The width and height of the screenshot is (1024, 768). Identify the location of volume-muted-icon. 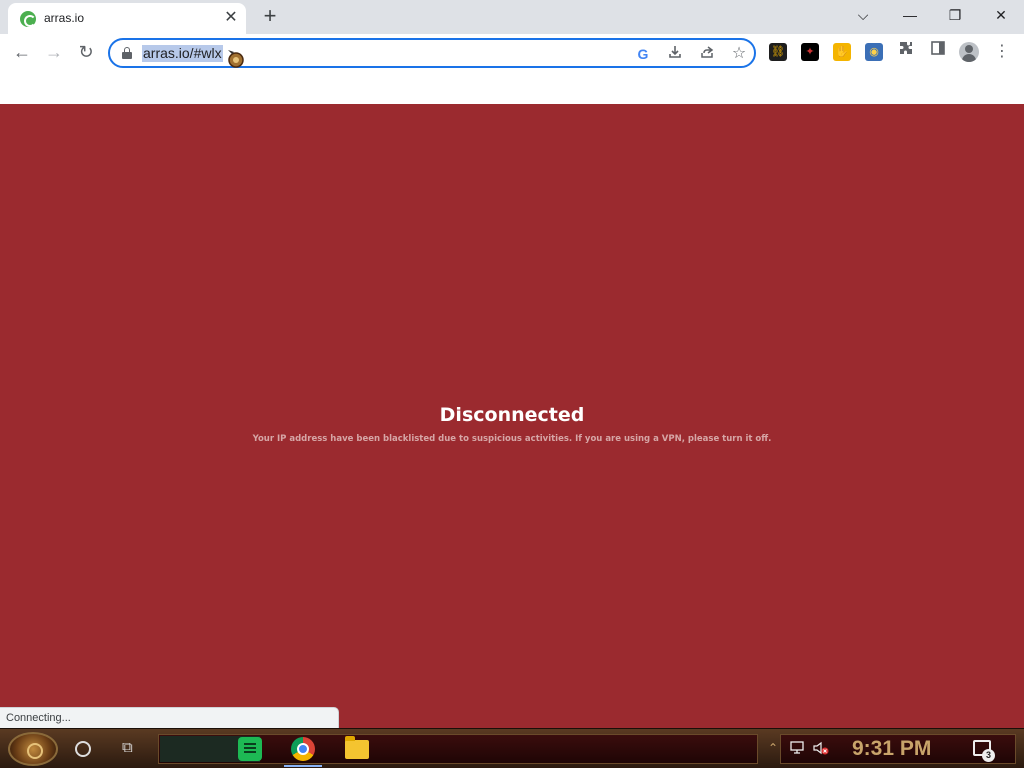
(821, 748).